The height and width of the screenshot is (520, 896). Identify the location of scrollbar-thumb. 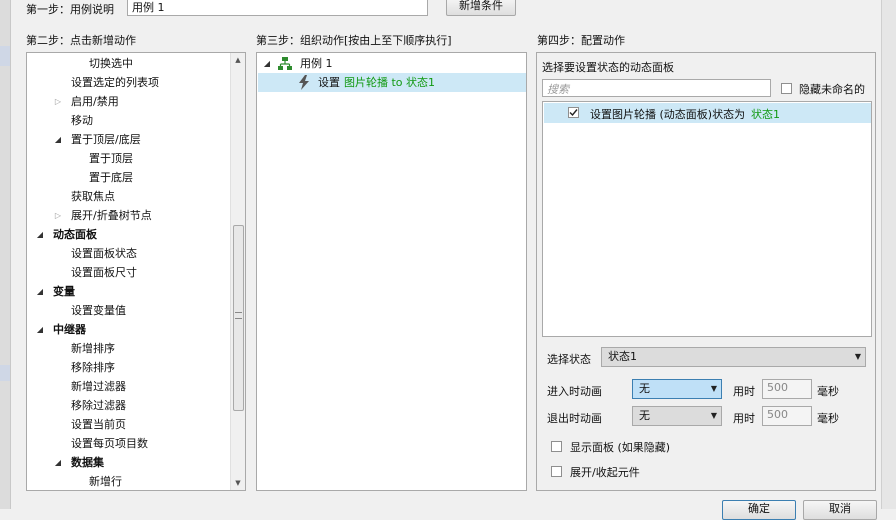
(238, 318).